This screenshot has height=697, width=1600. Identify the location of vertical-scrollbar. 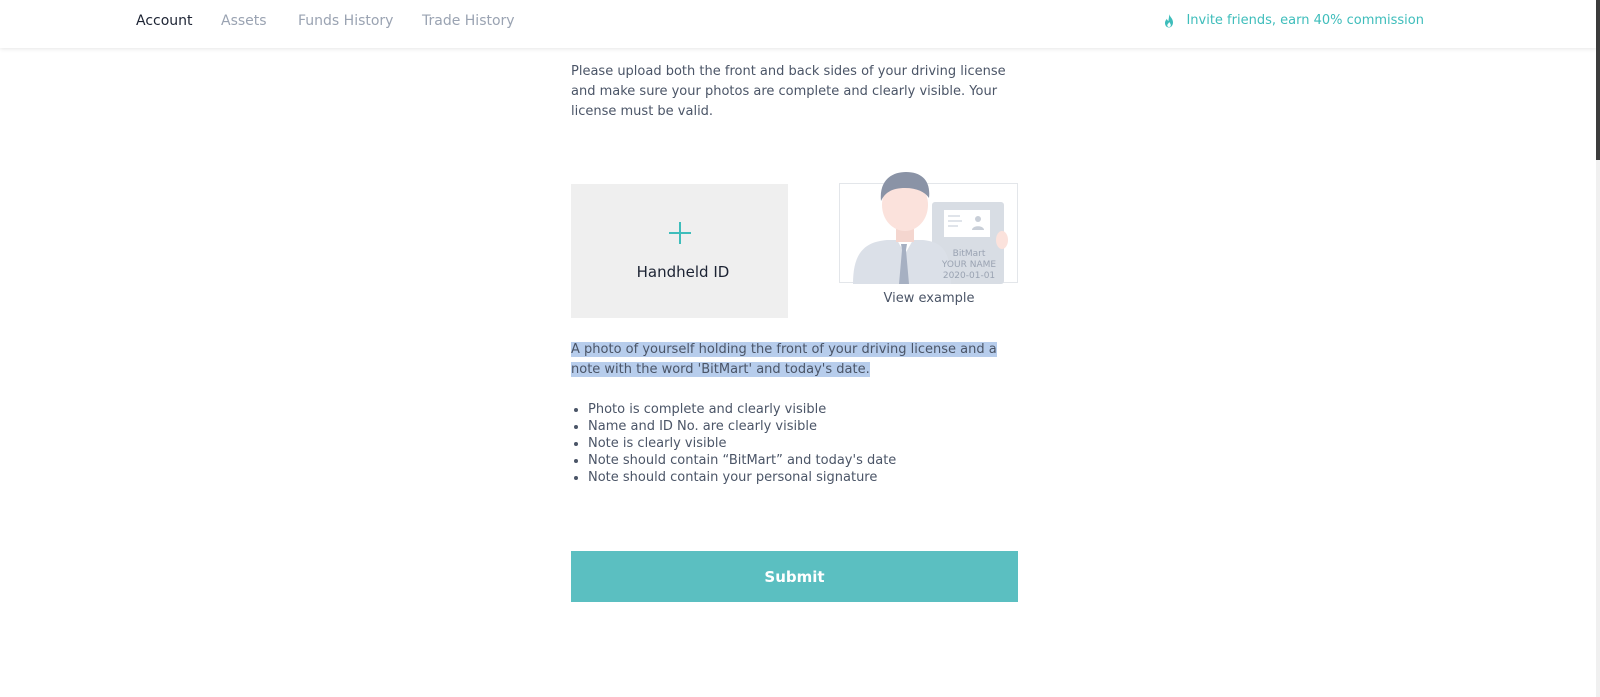
(1598, 348).